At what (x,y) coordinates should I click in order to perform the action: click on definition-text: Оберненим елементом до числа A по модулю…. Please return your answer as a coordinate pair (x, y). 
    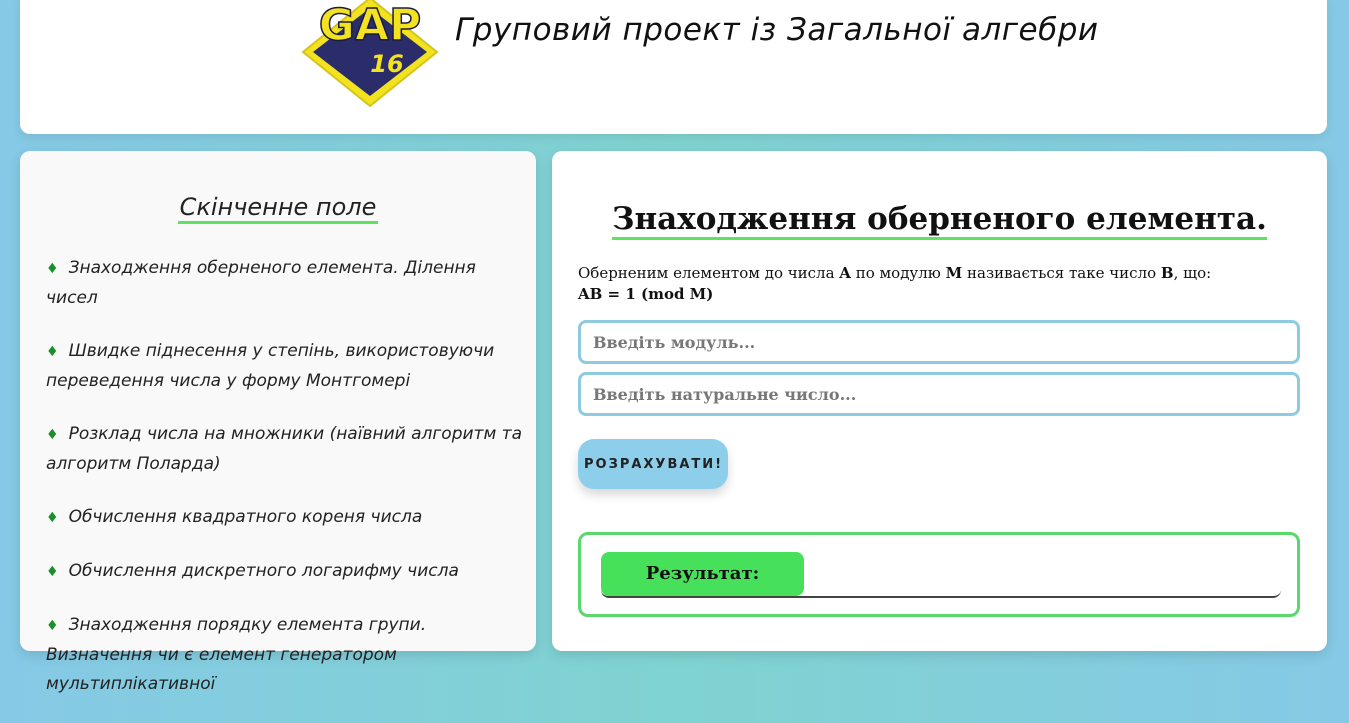
    Looking at the image, I should click on (895, 283).